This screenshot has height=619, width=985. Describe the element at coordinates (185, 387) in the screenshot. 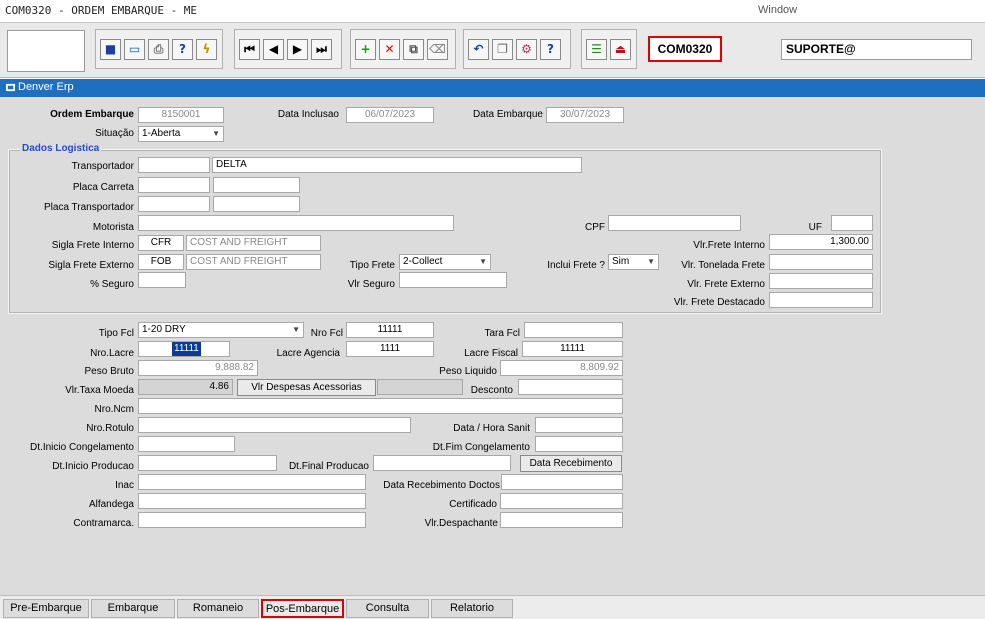

I see `vlr-taxa-moeda-field: 4.86` at that location.